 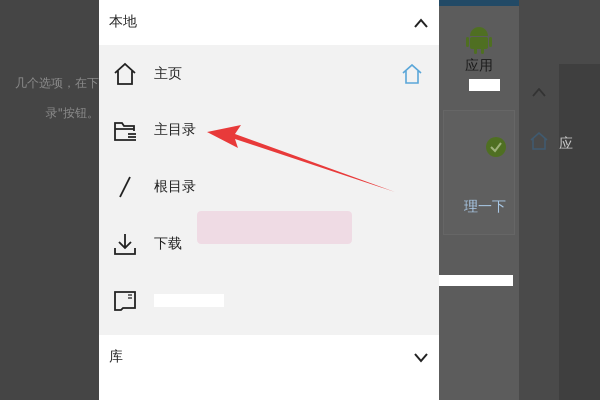 What do you see at coordinates (125, 244) in the screenshot?
I see `download-icon` at bounding box center [125, 244].